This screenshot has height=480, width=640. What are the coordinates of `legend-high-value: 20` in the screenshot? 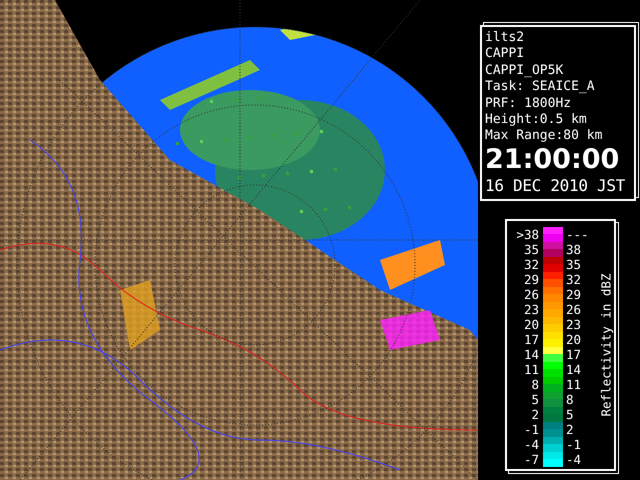 It's located at (574, 339).